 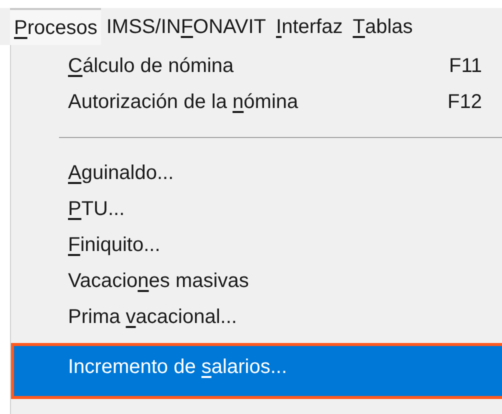 I want to click on menu-item: Cálculo de nómina F11, so click(x=256, y=66).